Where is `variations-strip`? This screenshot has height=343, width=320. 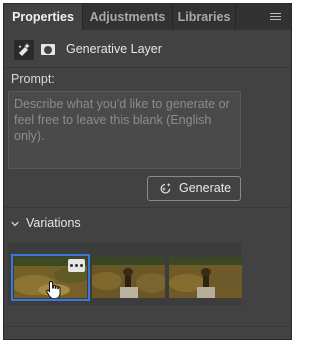 variations-strip is located at coordinates (125, 274).